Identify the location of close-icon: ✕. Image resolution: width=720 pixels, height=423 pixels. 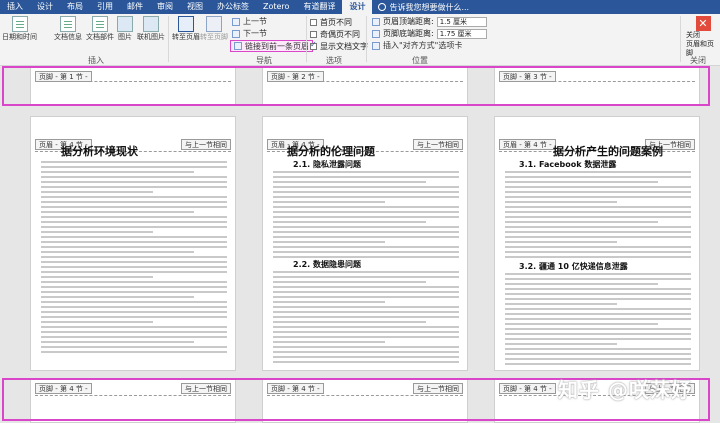
(703, 23).